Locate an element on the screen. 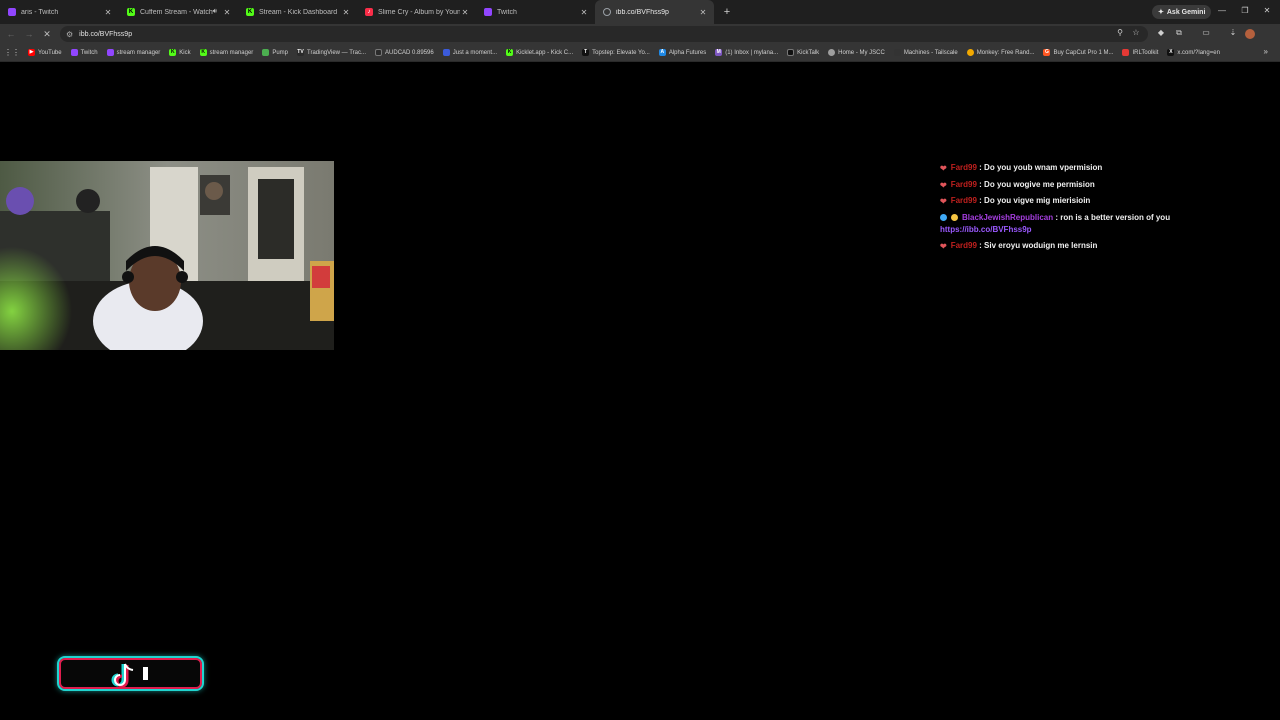 This screenshot has height=720, width=1280. address-bar: ⚙ ibb.co/BVFhss9p is located at coordinates (604, 34).